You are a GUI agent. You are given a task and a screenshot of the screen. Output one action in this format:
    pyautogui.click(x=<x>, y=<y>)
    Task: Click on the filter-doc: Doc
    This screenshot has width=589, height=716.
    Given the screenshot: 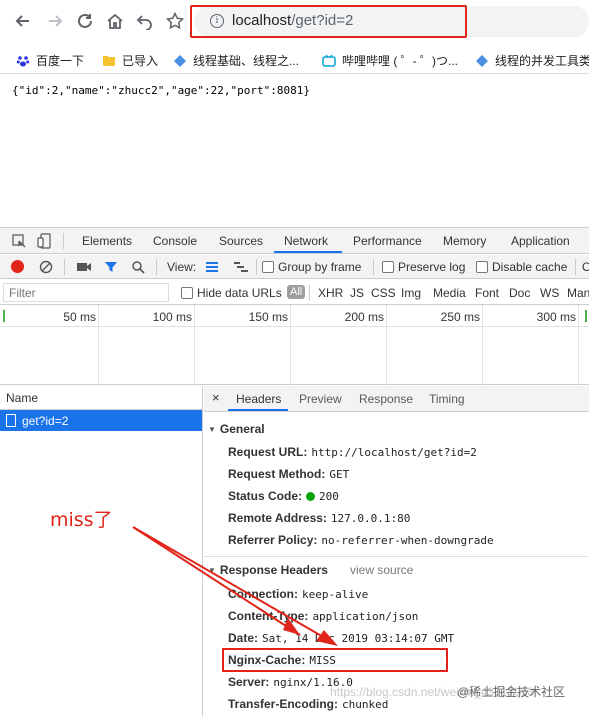 What is the action you would take?
    pyautogui.click(x=519, y=293)
    